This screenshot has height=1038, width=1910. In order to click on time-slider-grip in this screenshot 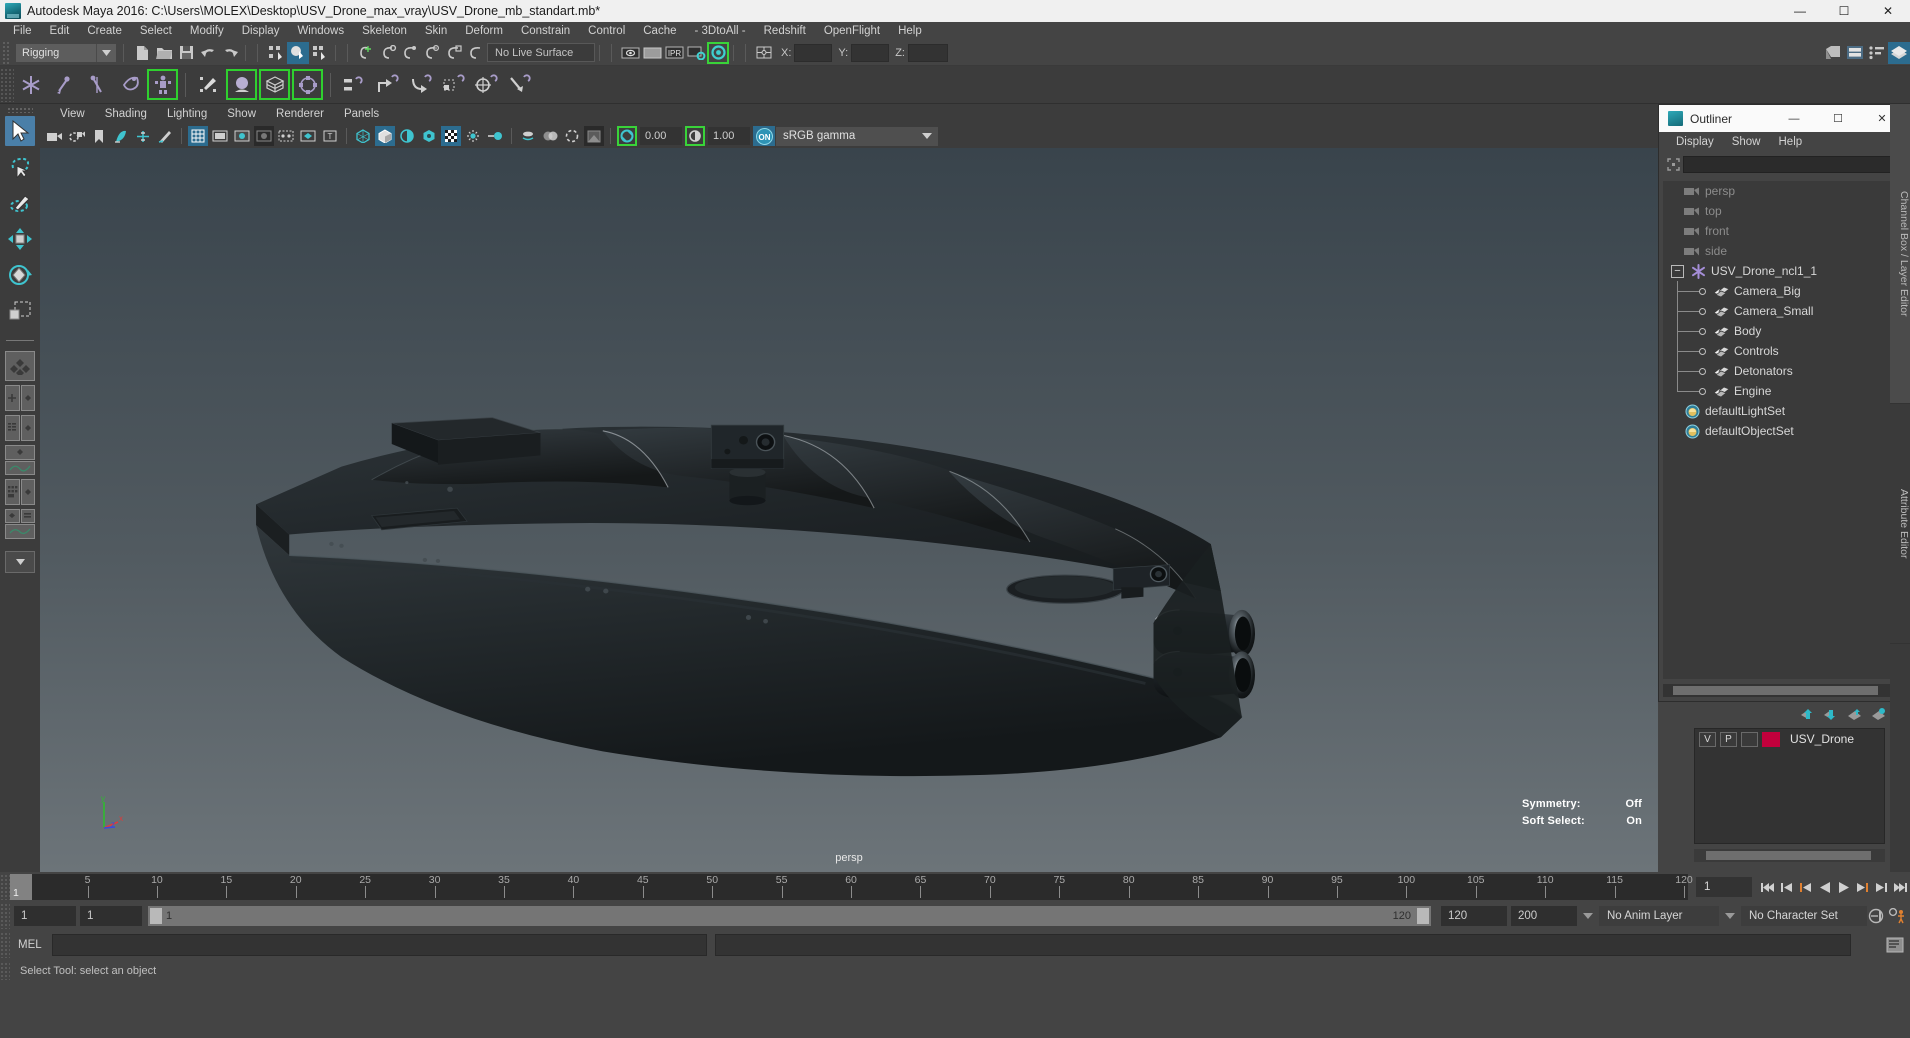, I will do `click(5, 887)`.